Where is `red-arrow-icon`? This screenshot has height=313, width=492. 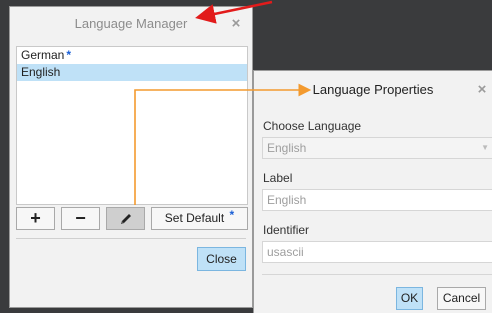 red-arrow-icon is located at coordinates (234, 12).